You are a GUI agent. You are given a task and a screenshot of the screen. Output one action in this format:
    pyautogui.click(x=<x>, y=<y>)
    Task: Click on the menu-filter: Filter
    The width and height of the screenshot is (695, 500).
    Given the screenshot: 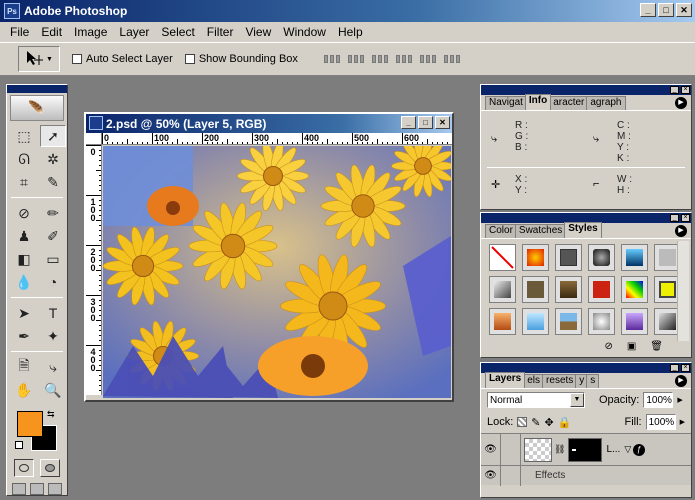 What is the action you would take?
    pyautogui.click(x=220, y=32)
    